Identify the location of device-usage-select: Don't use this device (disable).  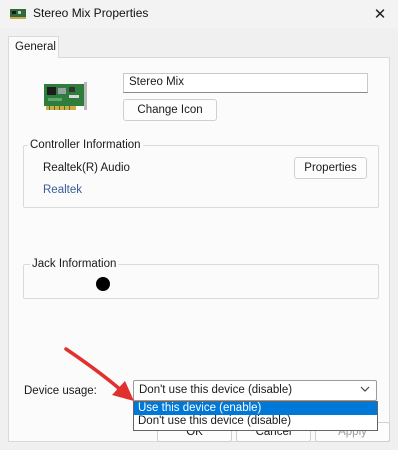
(255, 390).